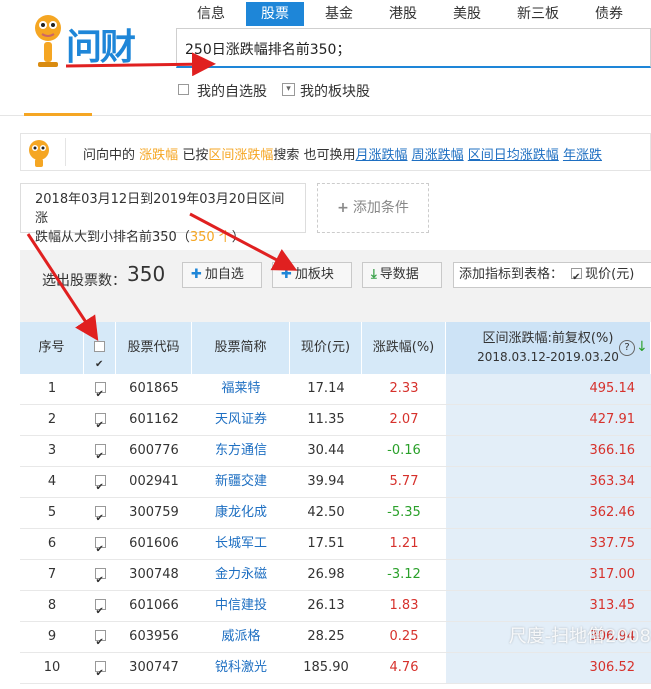 The image size is (651, 689). Describe the element at coordinates (548, 420) in the screenshot. I see `row-range-change: 427.91` at that location.